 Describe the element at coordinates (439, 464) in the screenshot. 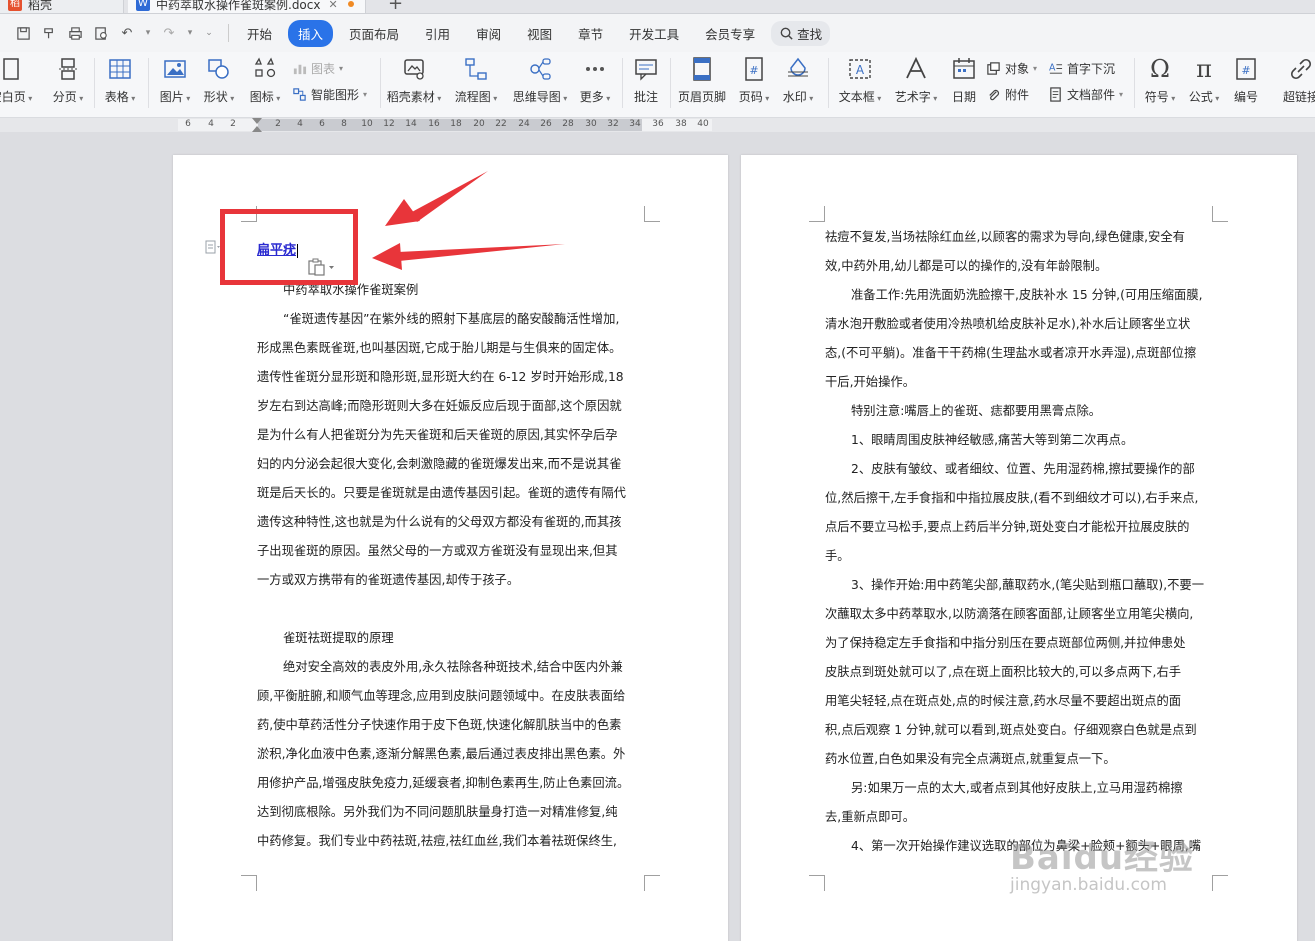

I see `text-line: 妇的内分泌会起很大变化,会刺激隐藏的雀斑爆发出来,而不是说其雀` at that location.